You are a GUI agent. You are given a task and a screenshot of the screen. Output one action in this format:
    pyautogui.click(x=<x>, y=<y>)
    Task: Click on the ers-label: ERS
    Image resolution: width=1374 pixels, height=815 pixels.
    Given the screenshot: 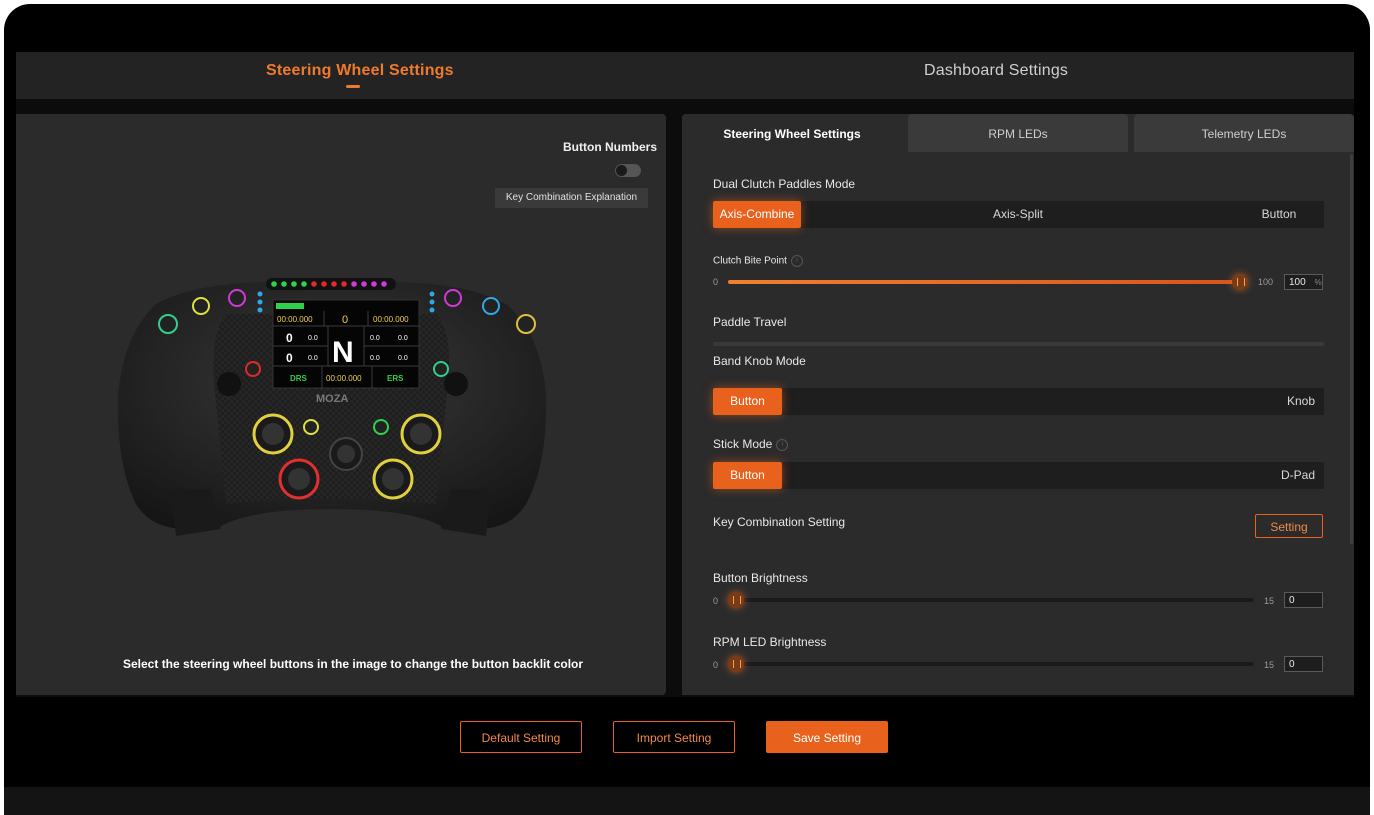 What is the action you would take?
    pyautogui.click(x=395, y=378)
    